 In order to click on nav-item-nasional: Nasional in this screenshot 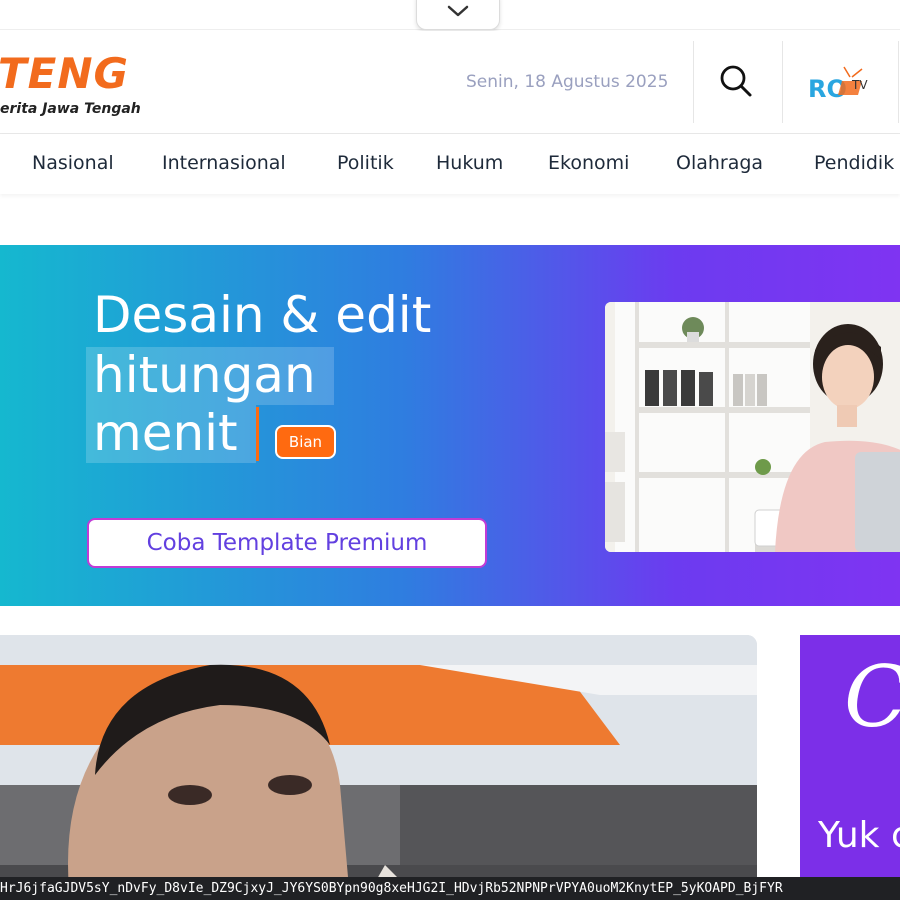, I will do `click(73, 163)`.